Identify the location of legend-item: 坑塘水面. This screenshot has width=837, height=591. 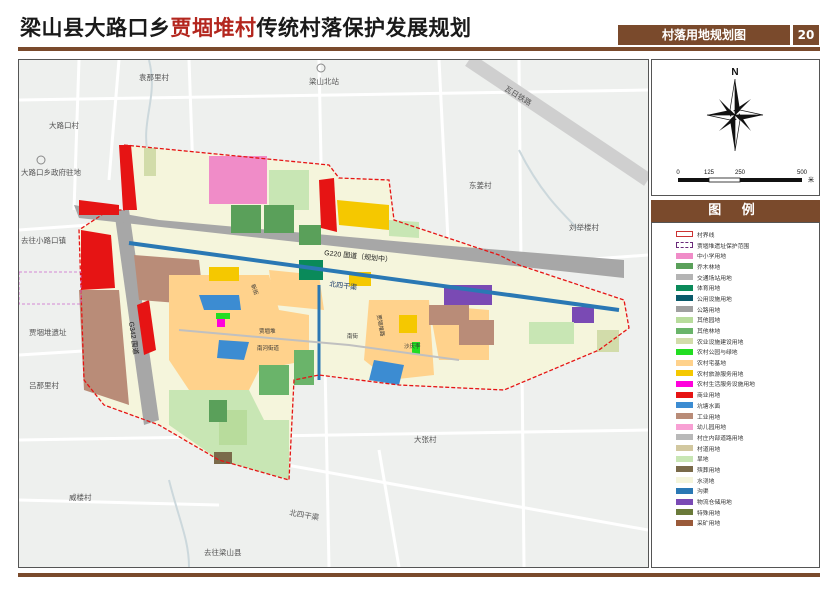
(715, 405).